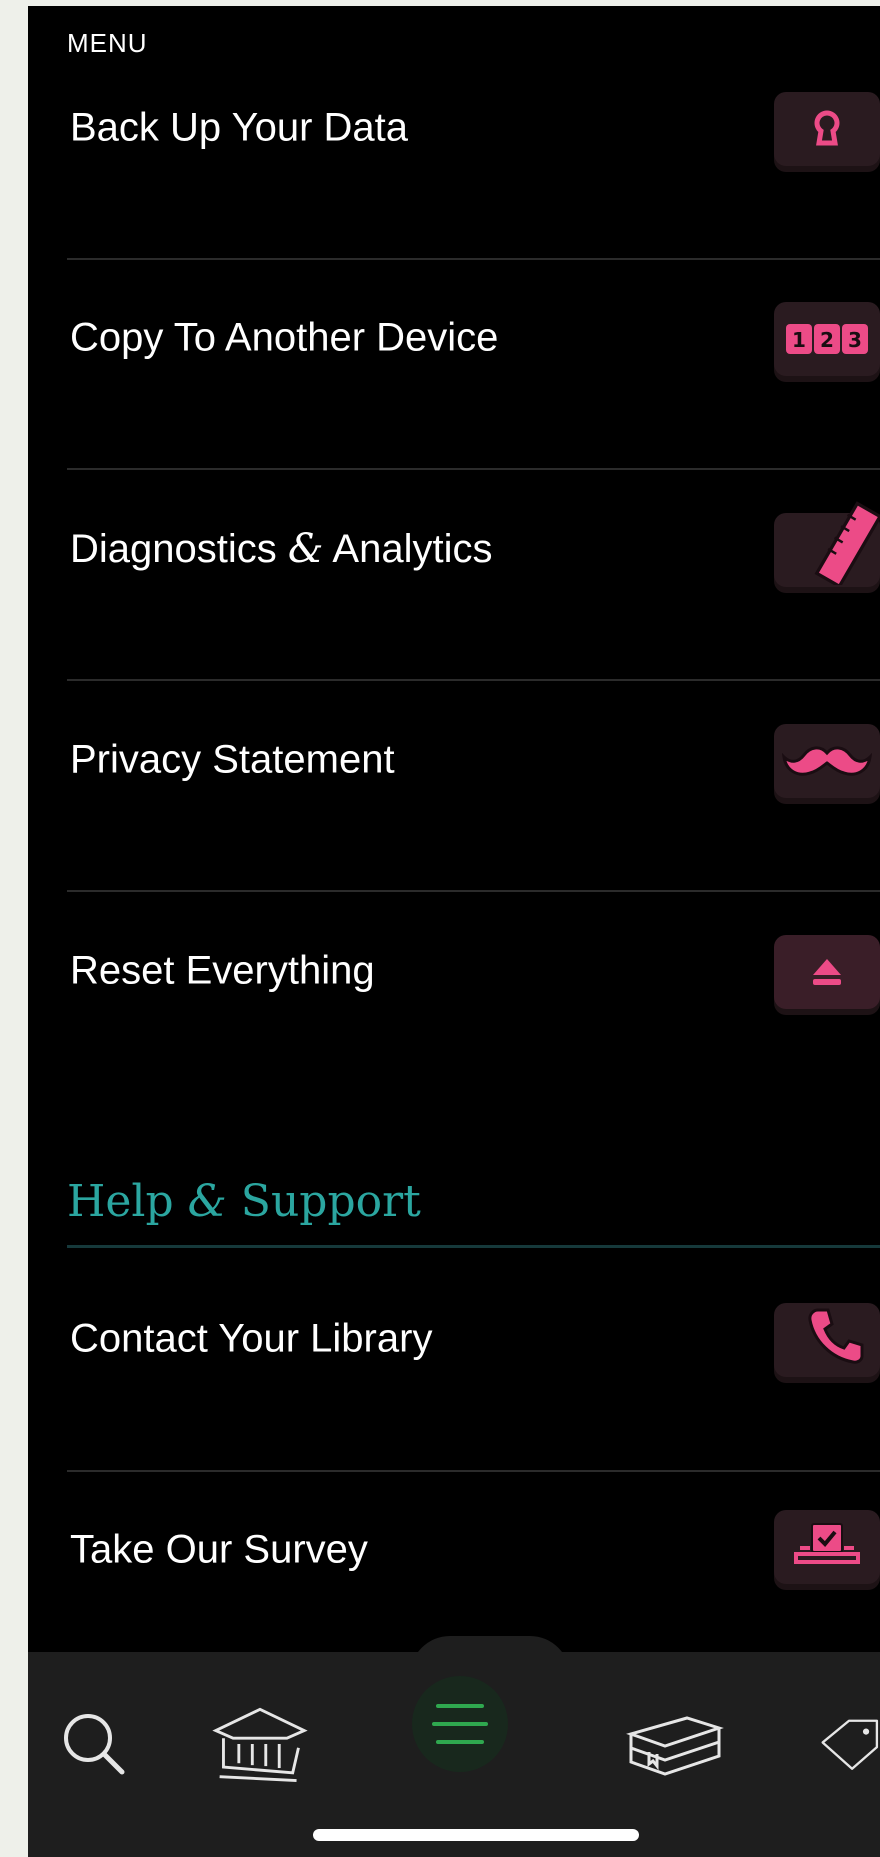 The height and width of the screenshot is (1857, 880). What do you see at coordinates (827, 761) in the screenshot?
I see `mustache-icon` at bounding box center [827, 761].